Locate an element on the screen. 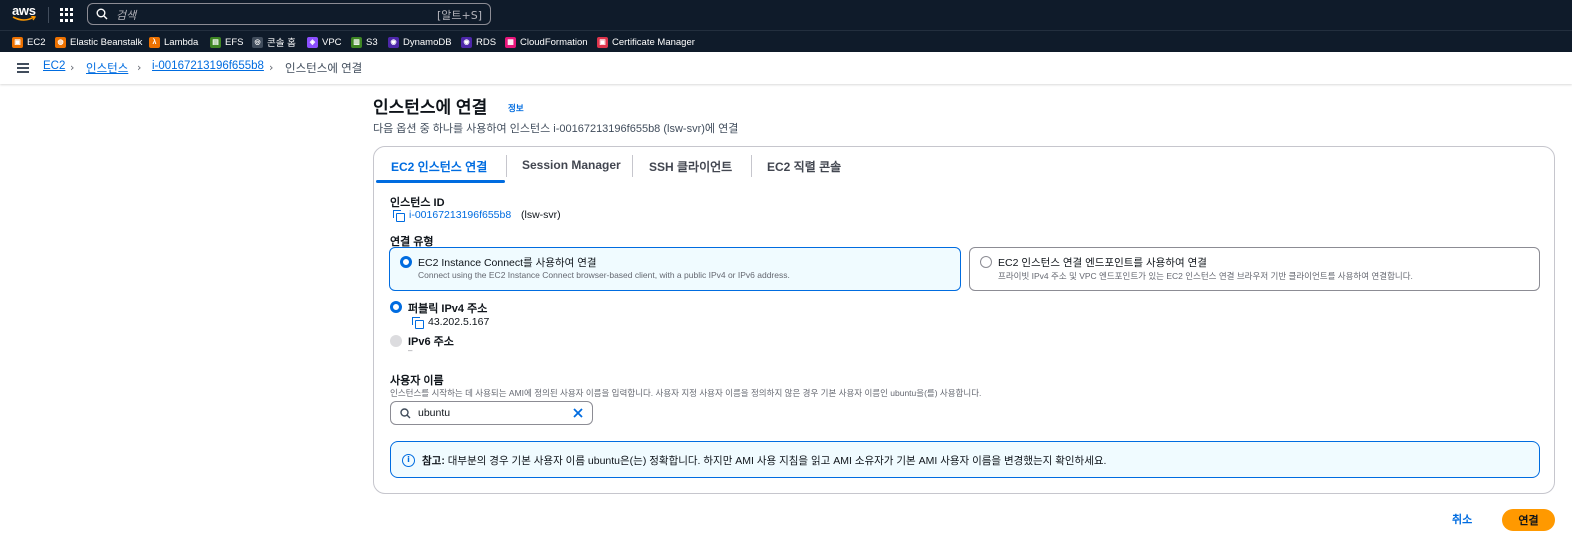 The image size is (1572, 553). option-endpoint-connect-title: EC2 인스턴스 연결 엔드포인트를 사용하여 연결 is located at coordinates (1102, 263).